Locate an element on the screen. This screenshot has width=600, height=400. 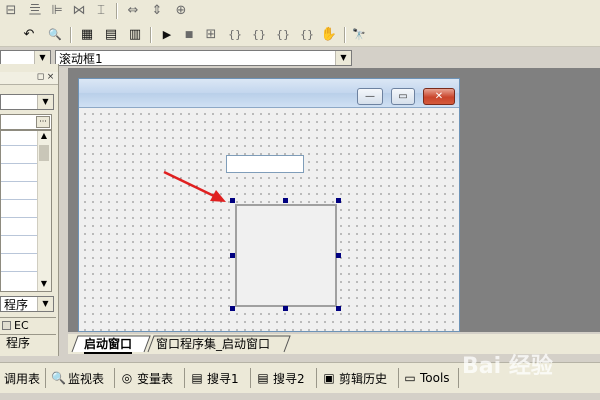
stop-icon: ■ is located at coordinates (189, 35).